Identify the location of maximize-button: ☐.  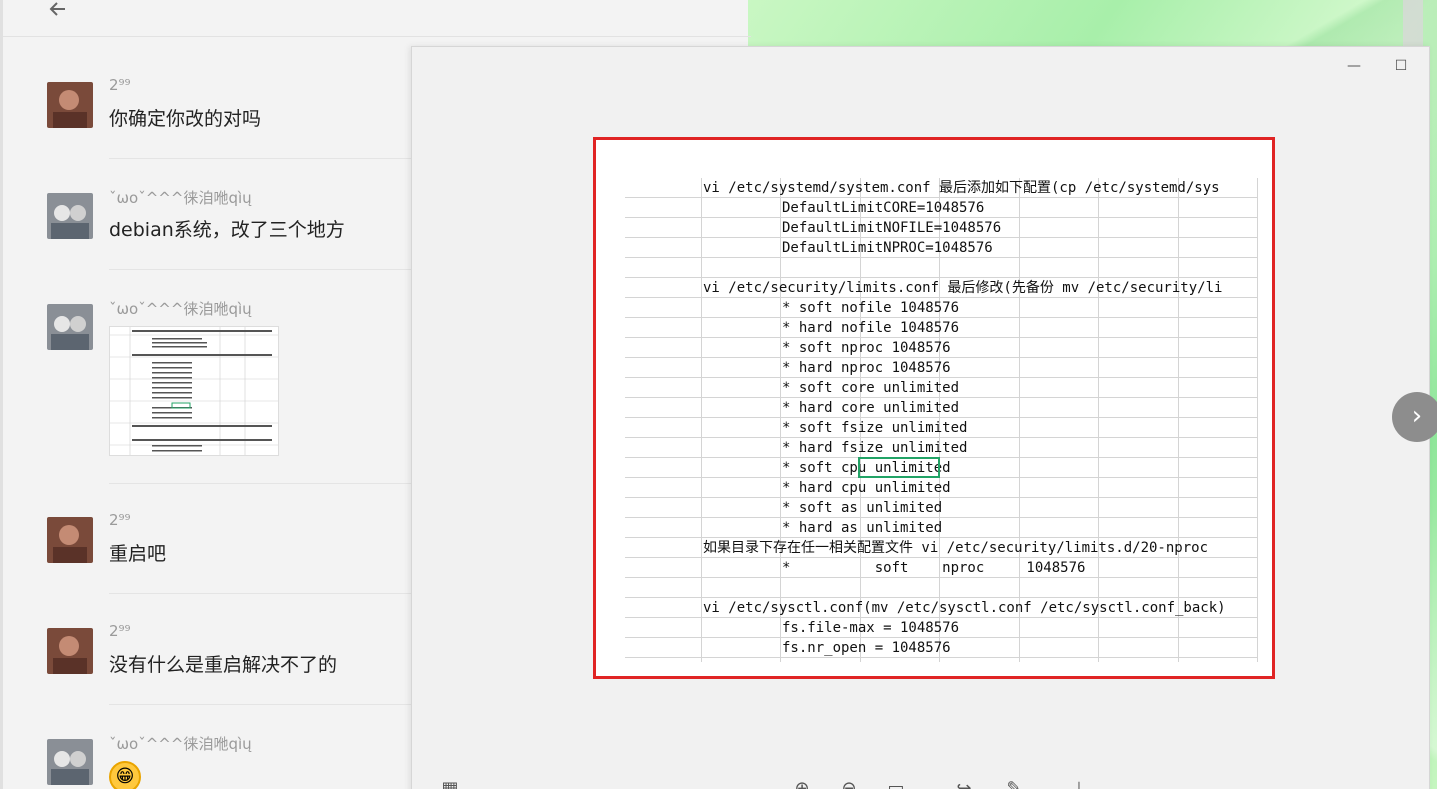
(1401, 66).